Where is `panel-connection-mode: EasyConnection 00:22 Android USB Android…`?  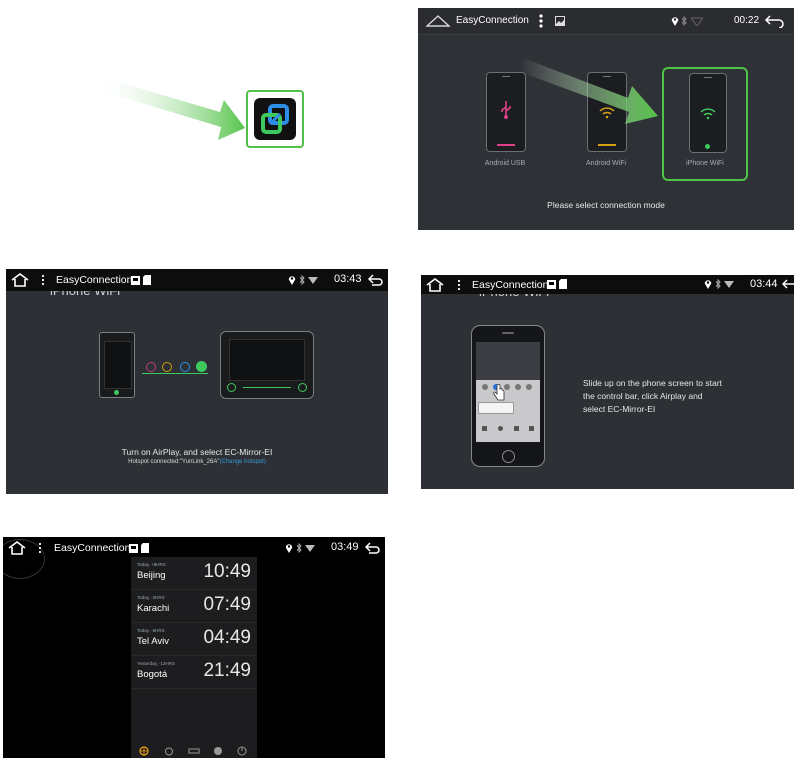
panel-connection-mode: EasyConnection 00:22 Android USB Android… is located at coordinates (606, 119).